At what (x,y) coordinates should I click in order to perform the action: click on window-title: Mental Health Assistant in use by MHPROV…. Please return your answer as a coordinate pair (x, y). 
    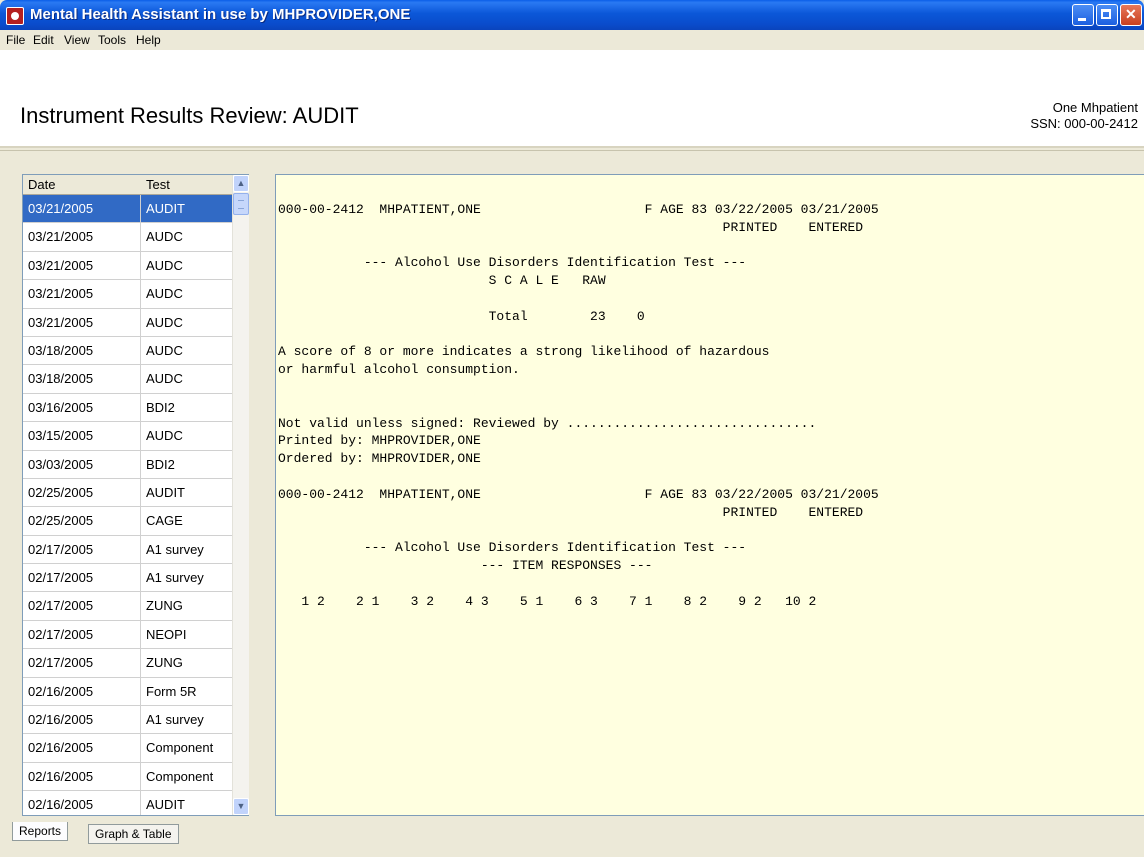
    Looking at the image, I should click on (220, 14).